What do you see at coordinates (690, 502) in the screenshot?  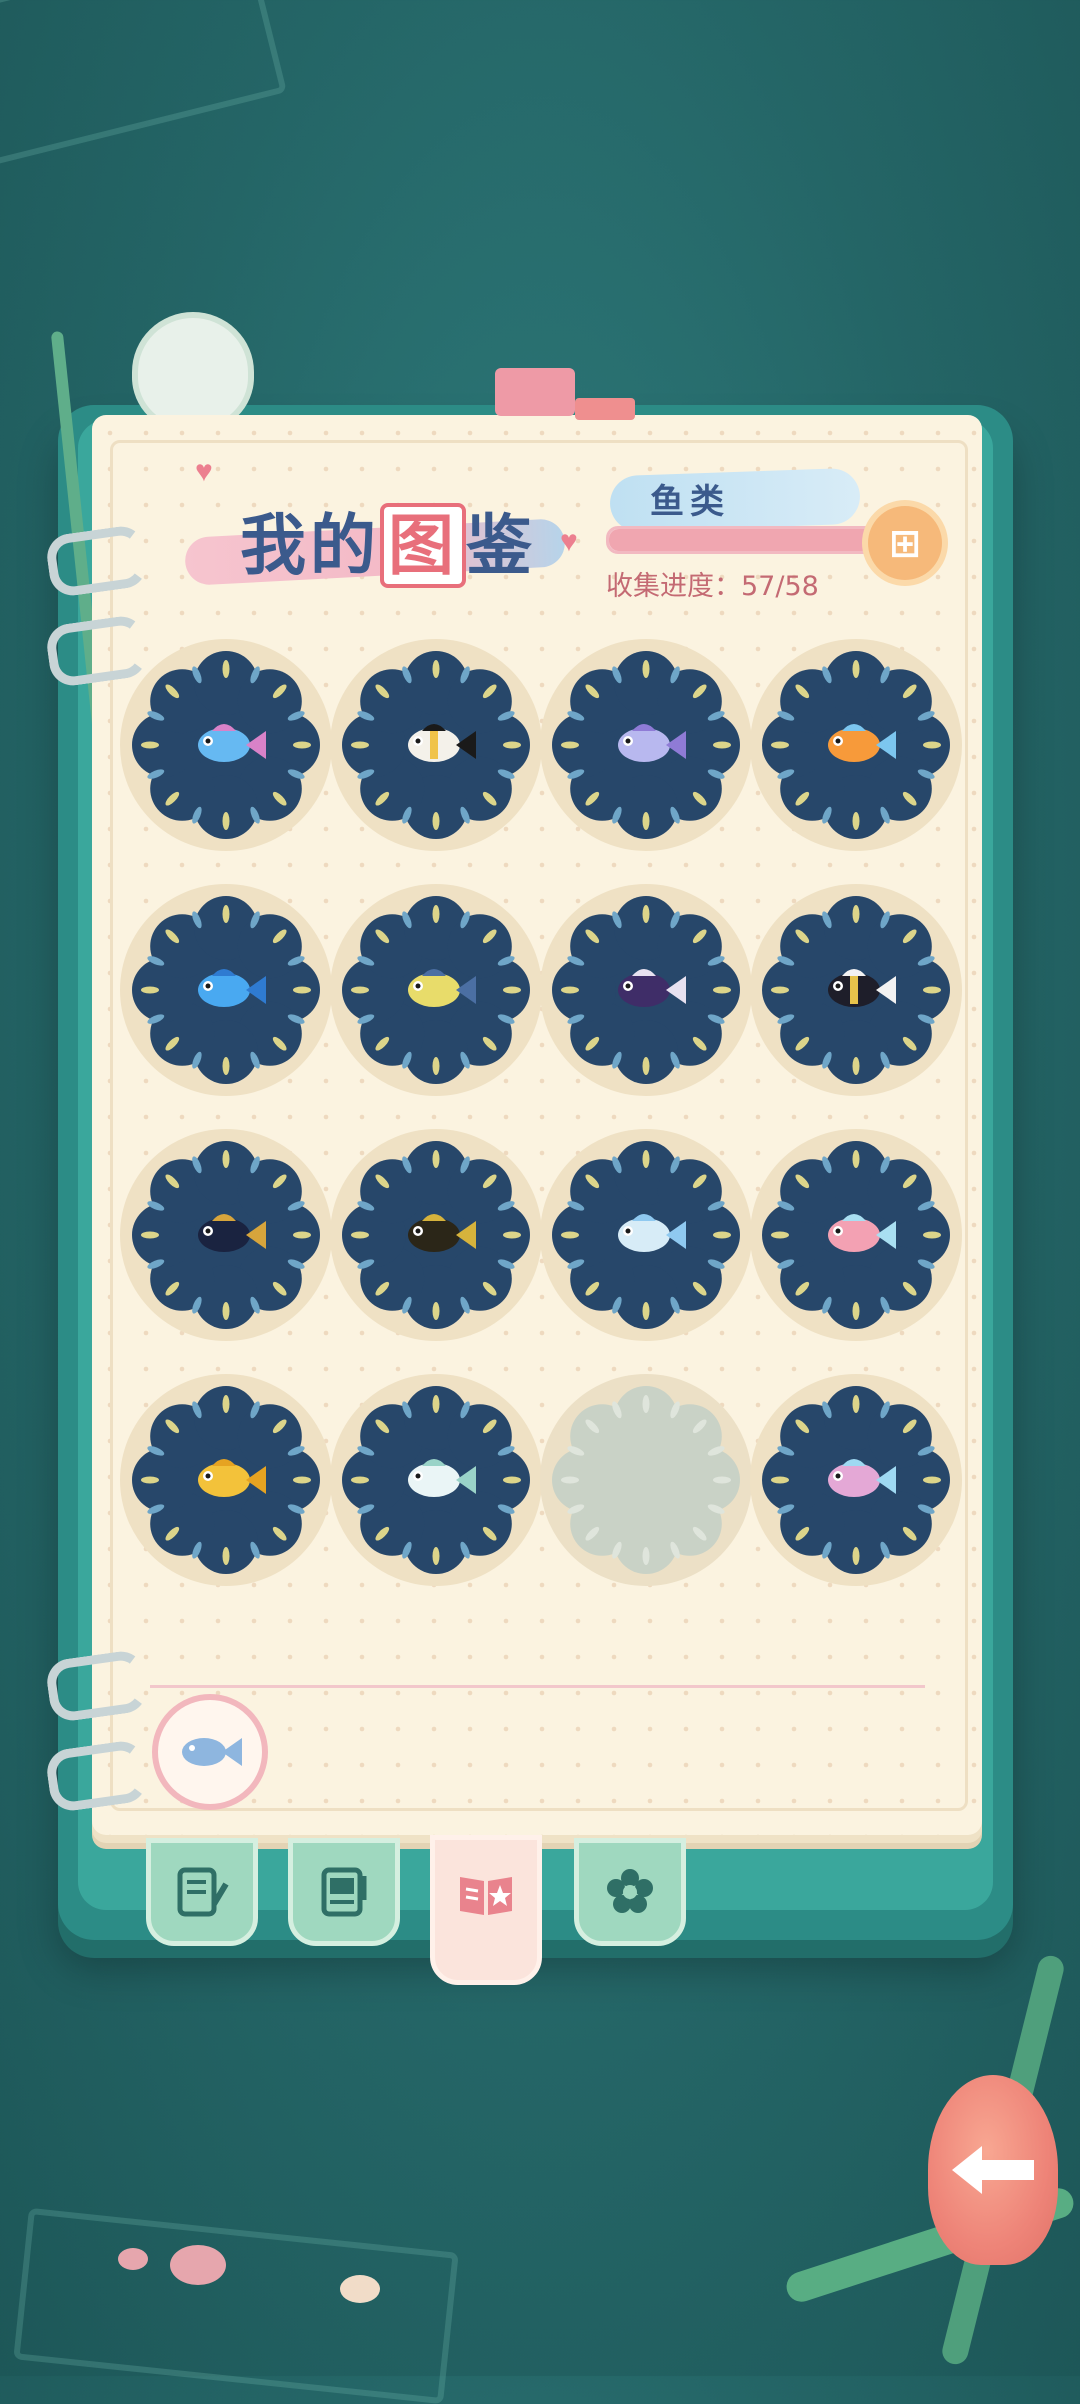 I see `category-label: 鱼类` at bounding box center [690, 502].